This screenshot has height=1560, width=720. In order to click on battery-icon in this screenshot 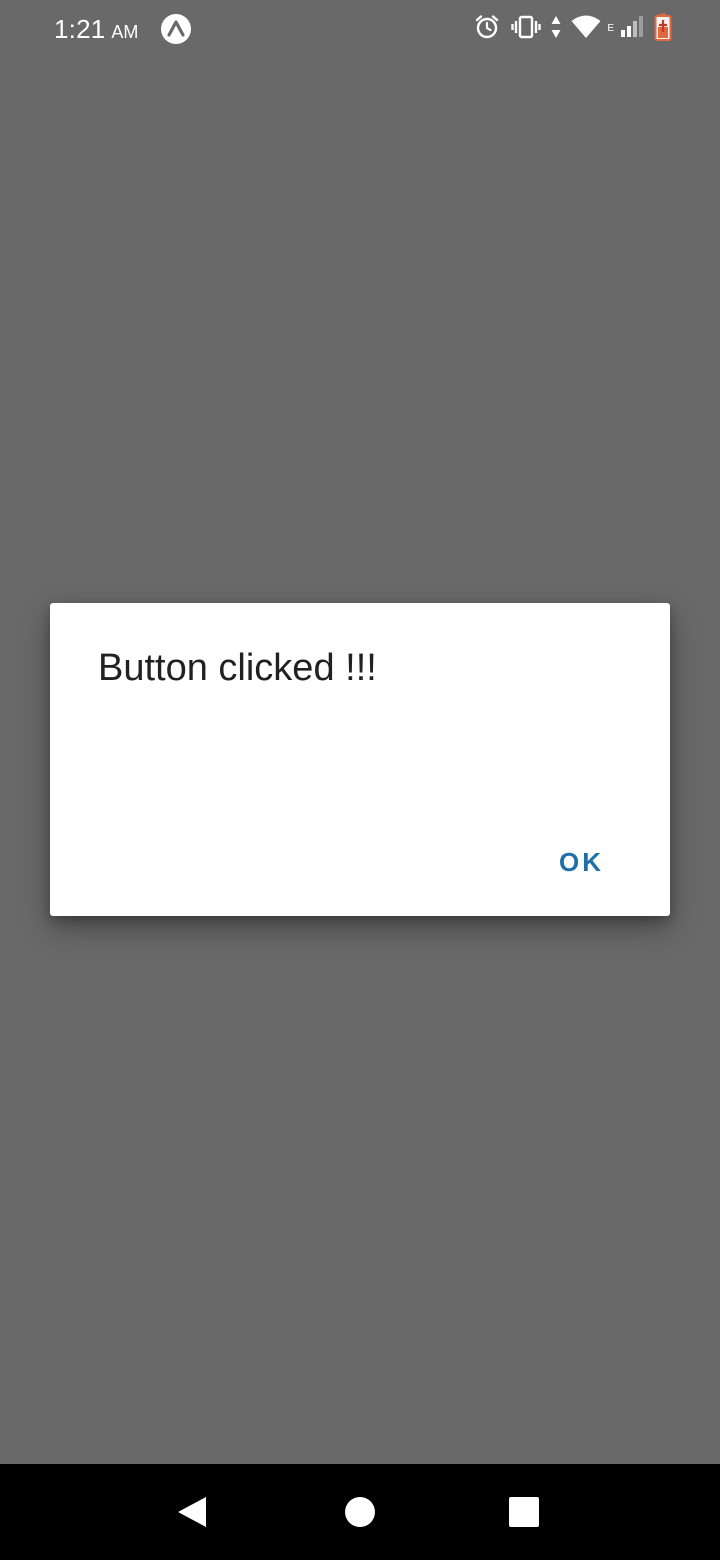, I will do `click(663, 29)`.